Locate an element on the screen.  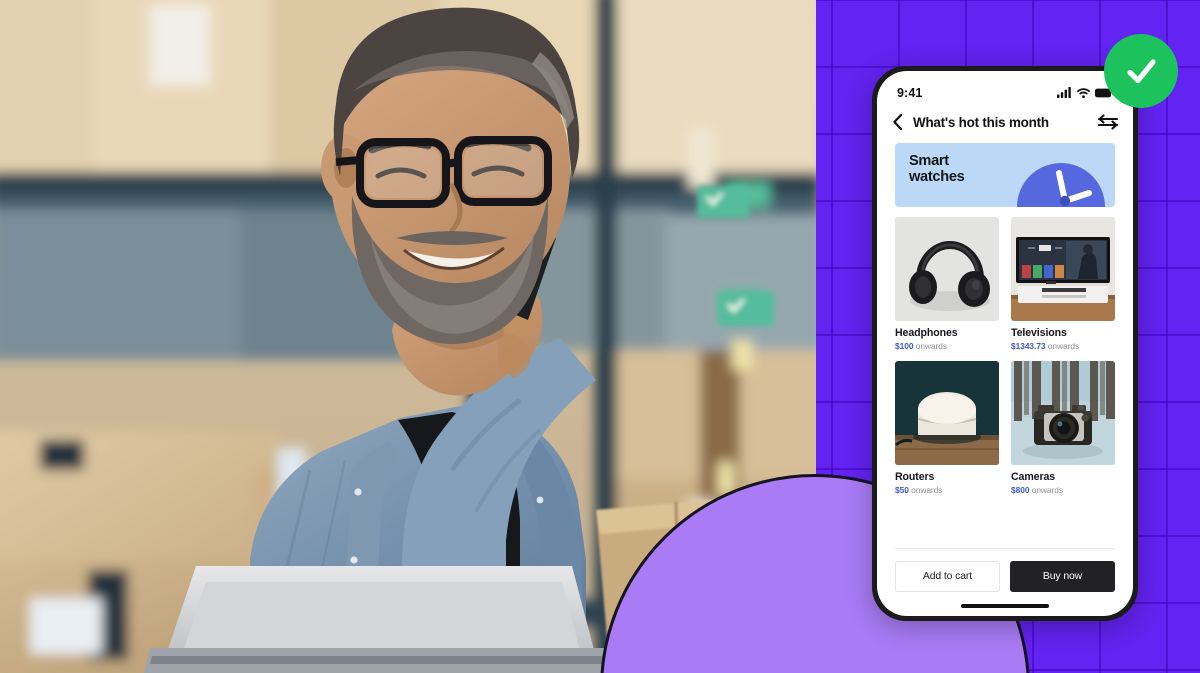
camera-illustration is located at coordinates (1063, 413).